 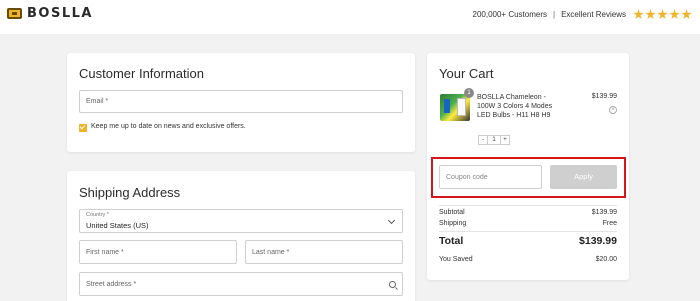 What do you see at coordinates (453, 223) in the screenshot?
I see `shipping-label: Shipping` at bounding box center [453, 223].